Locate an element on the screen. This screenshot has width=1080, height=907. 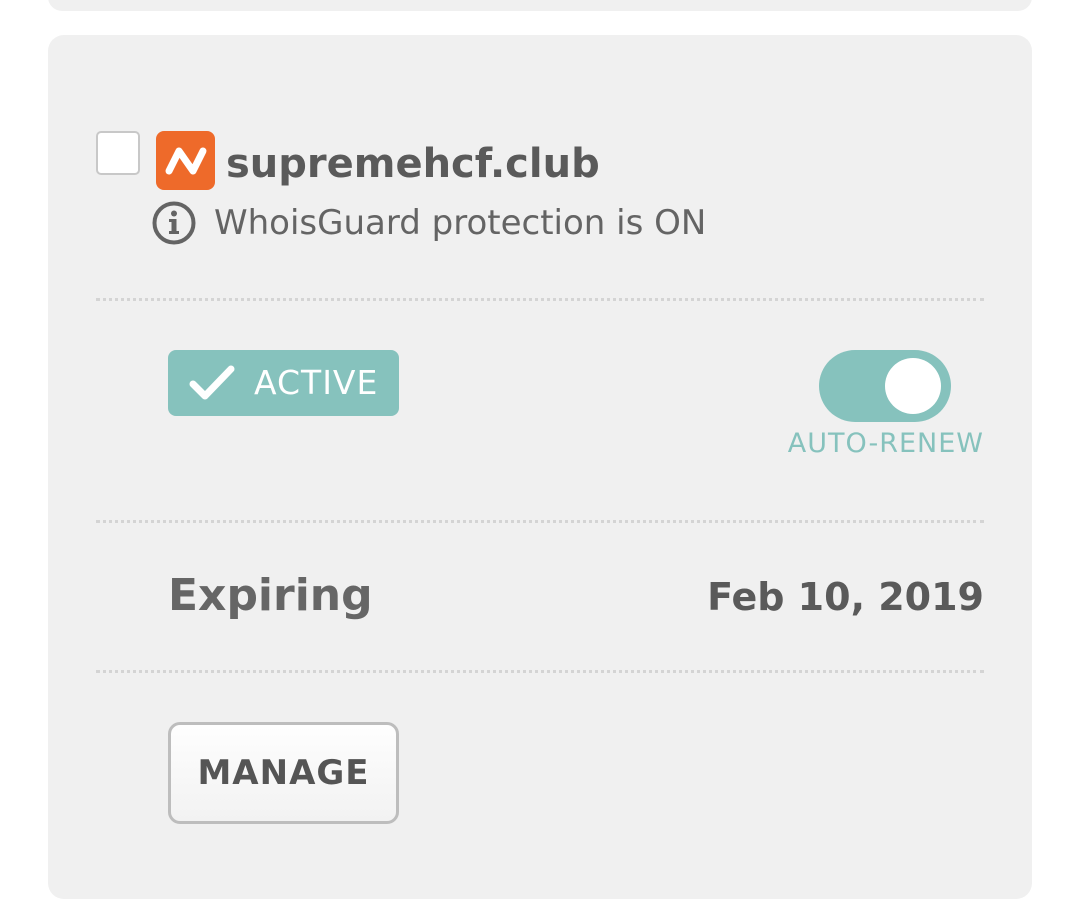
expiration-date: Feb 10, 2019 is located at coordinates (845, 597).